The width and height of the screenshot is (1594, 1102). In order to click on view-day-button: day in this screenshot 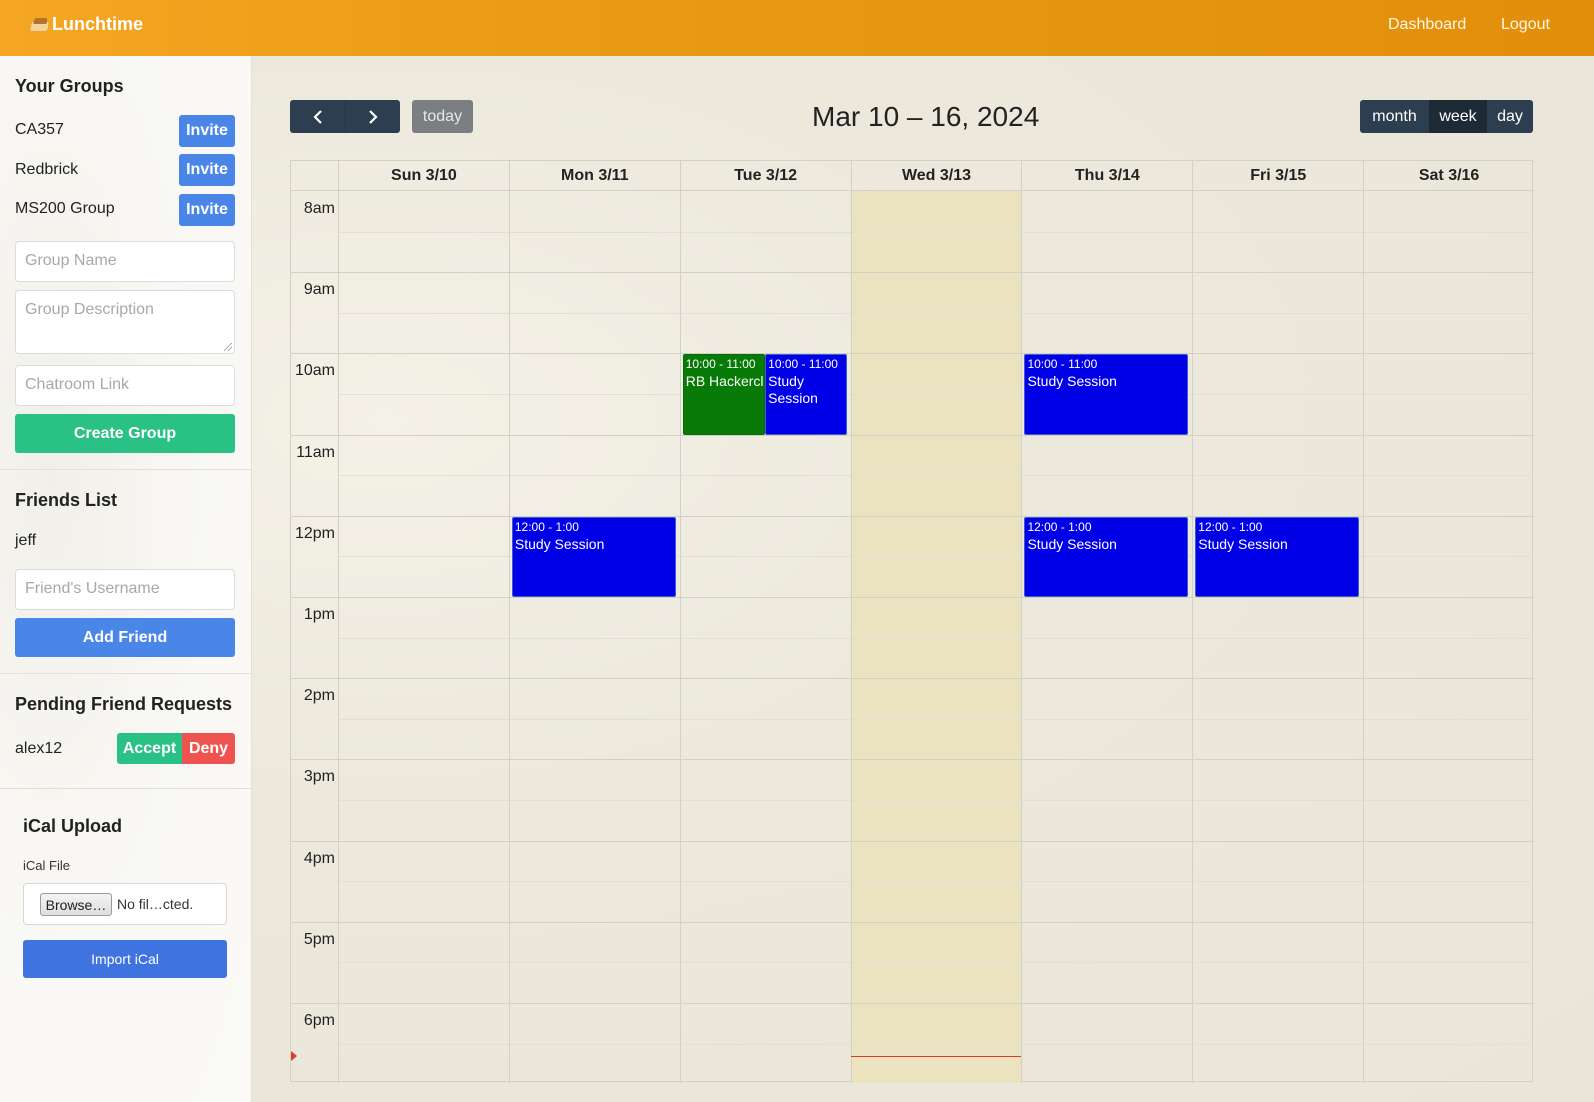, I will do `click(1510, 116)`.